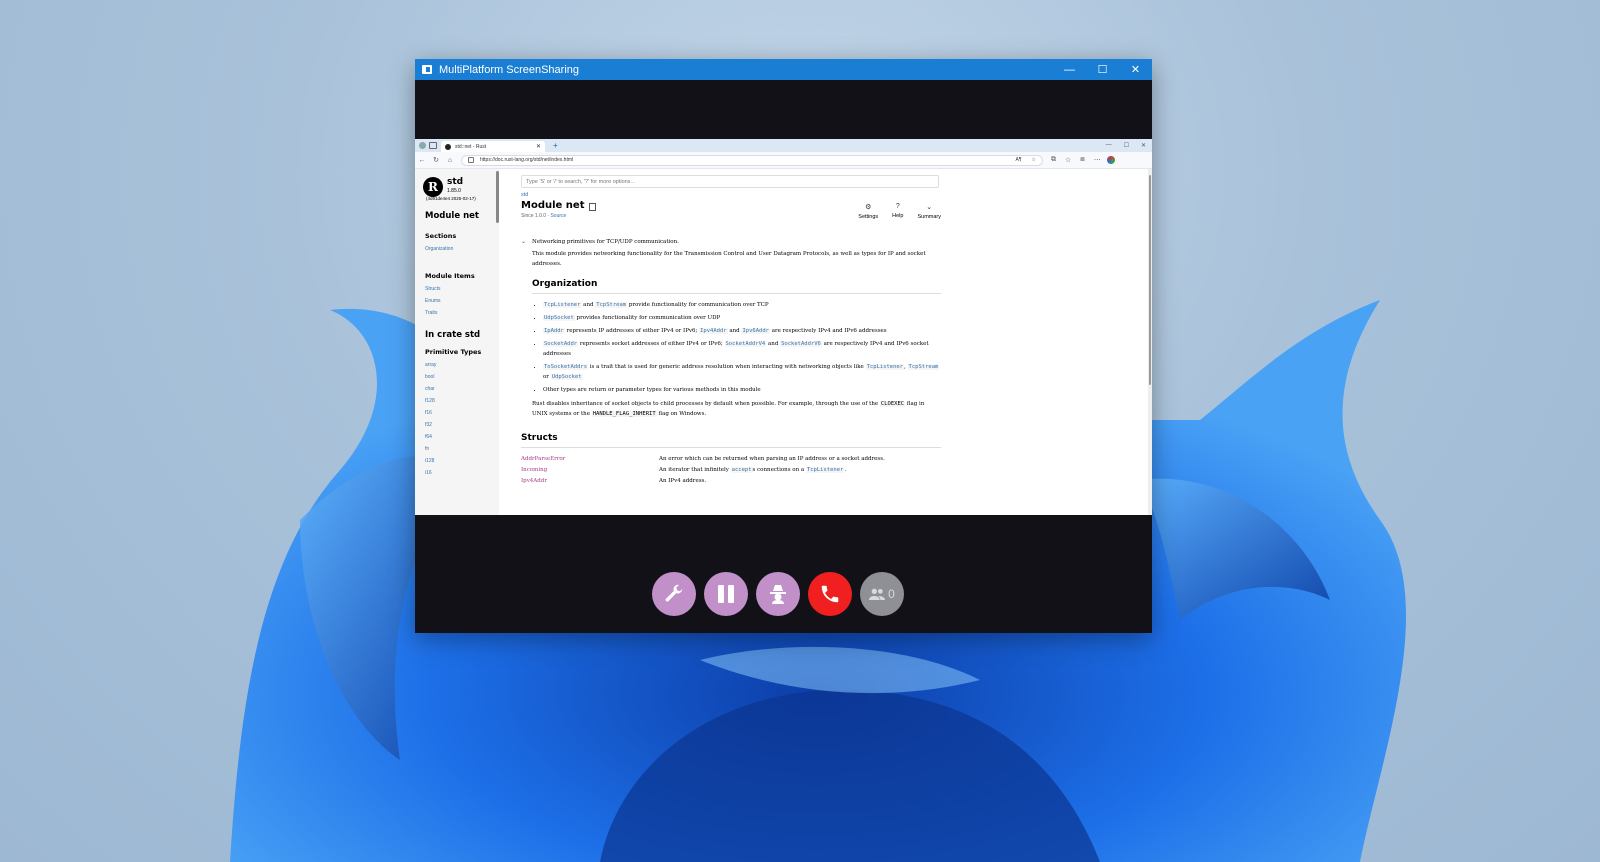 This screenshot has height=862, width=1600. What do you see at coordinates (461, 182) in the screenshot?
I see `crate-name: std` at bounding box center [461, 182].